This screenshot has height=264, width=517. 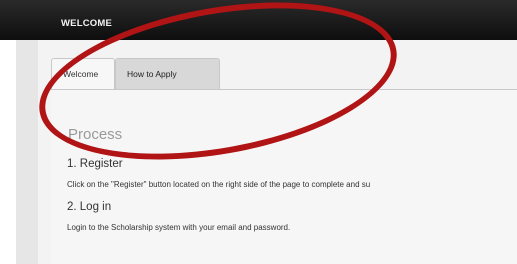 I want to click on left-sidebar, so click(x=27, y=152).